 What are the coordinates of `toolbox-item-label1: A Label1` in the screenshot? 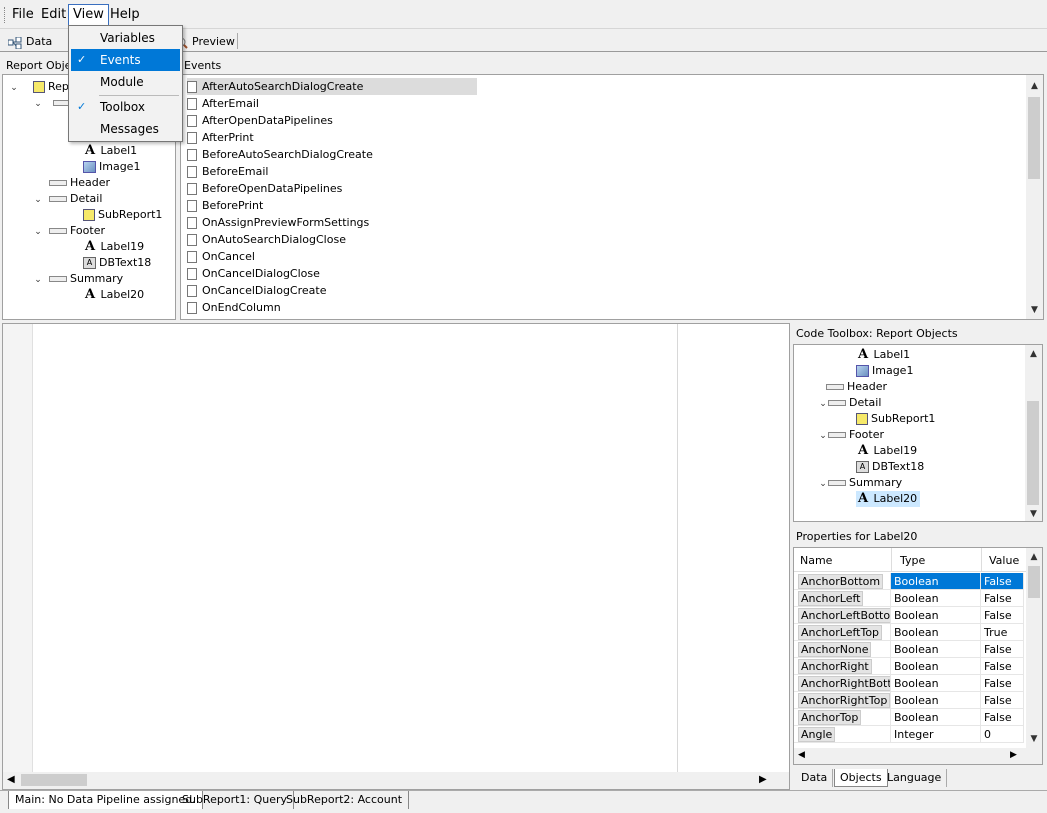 It's located at (883, 355).